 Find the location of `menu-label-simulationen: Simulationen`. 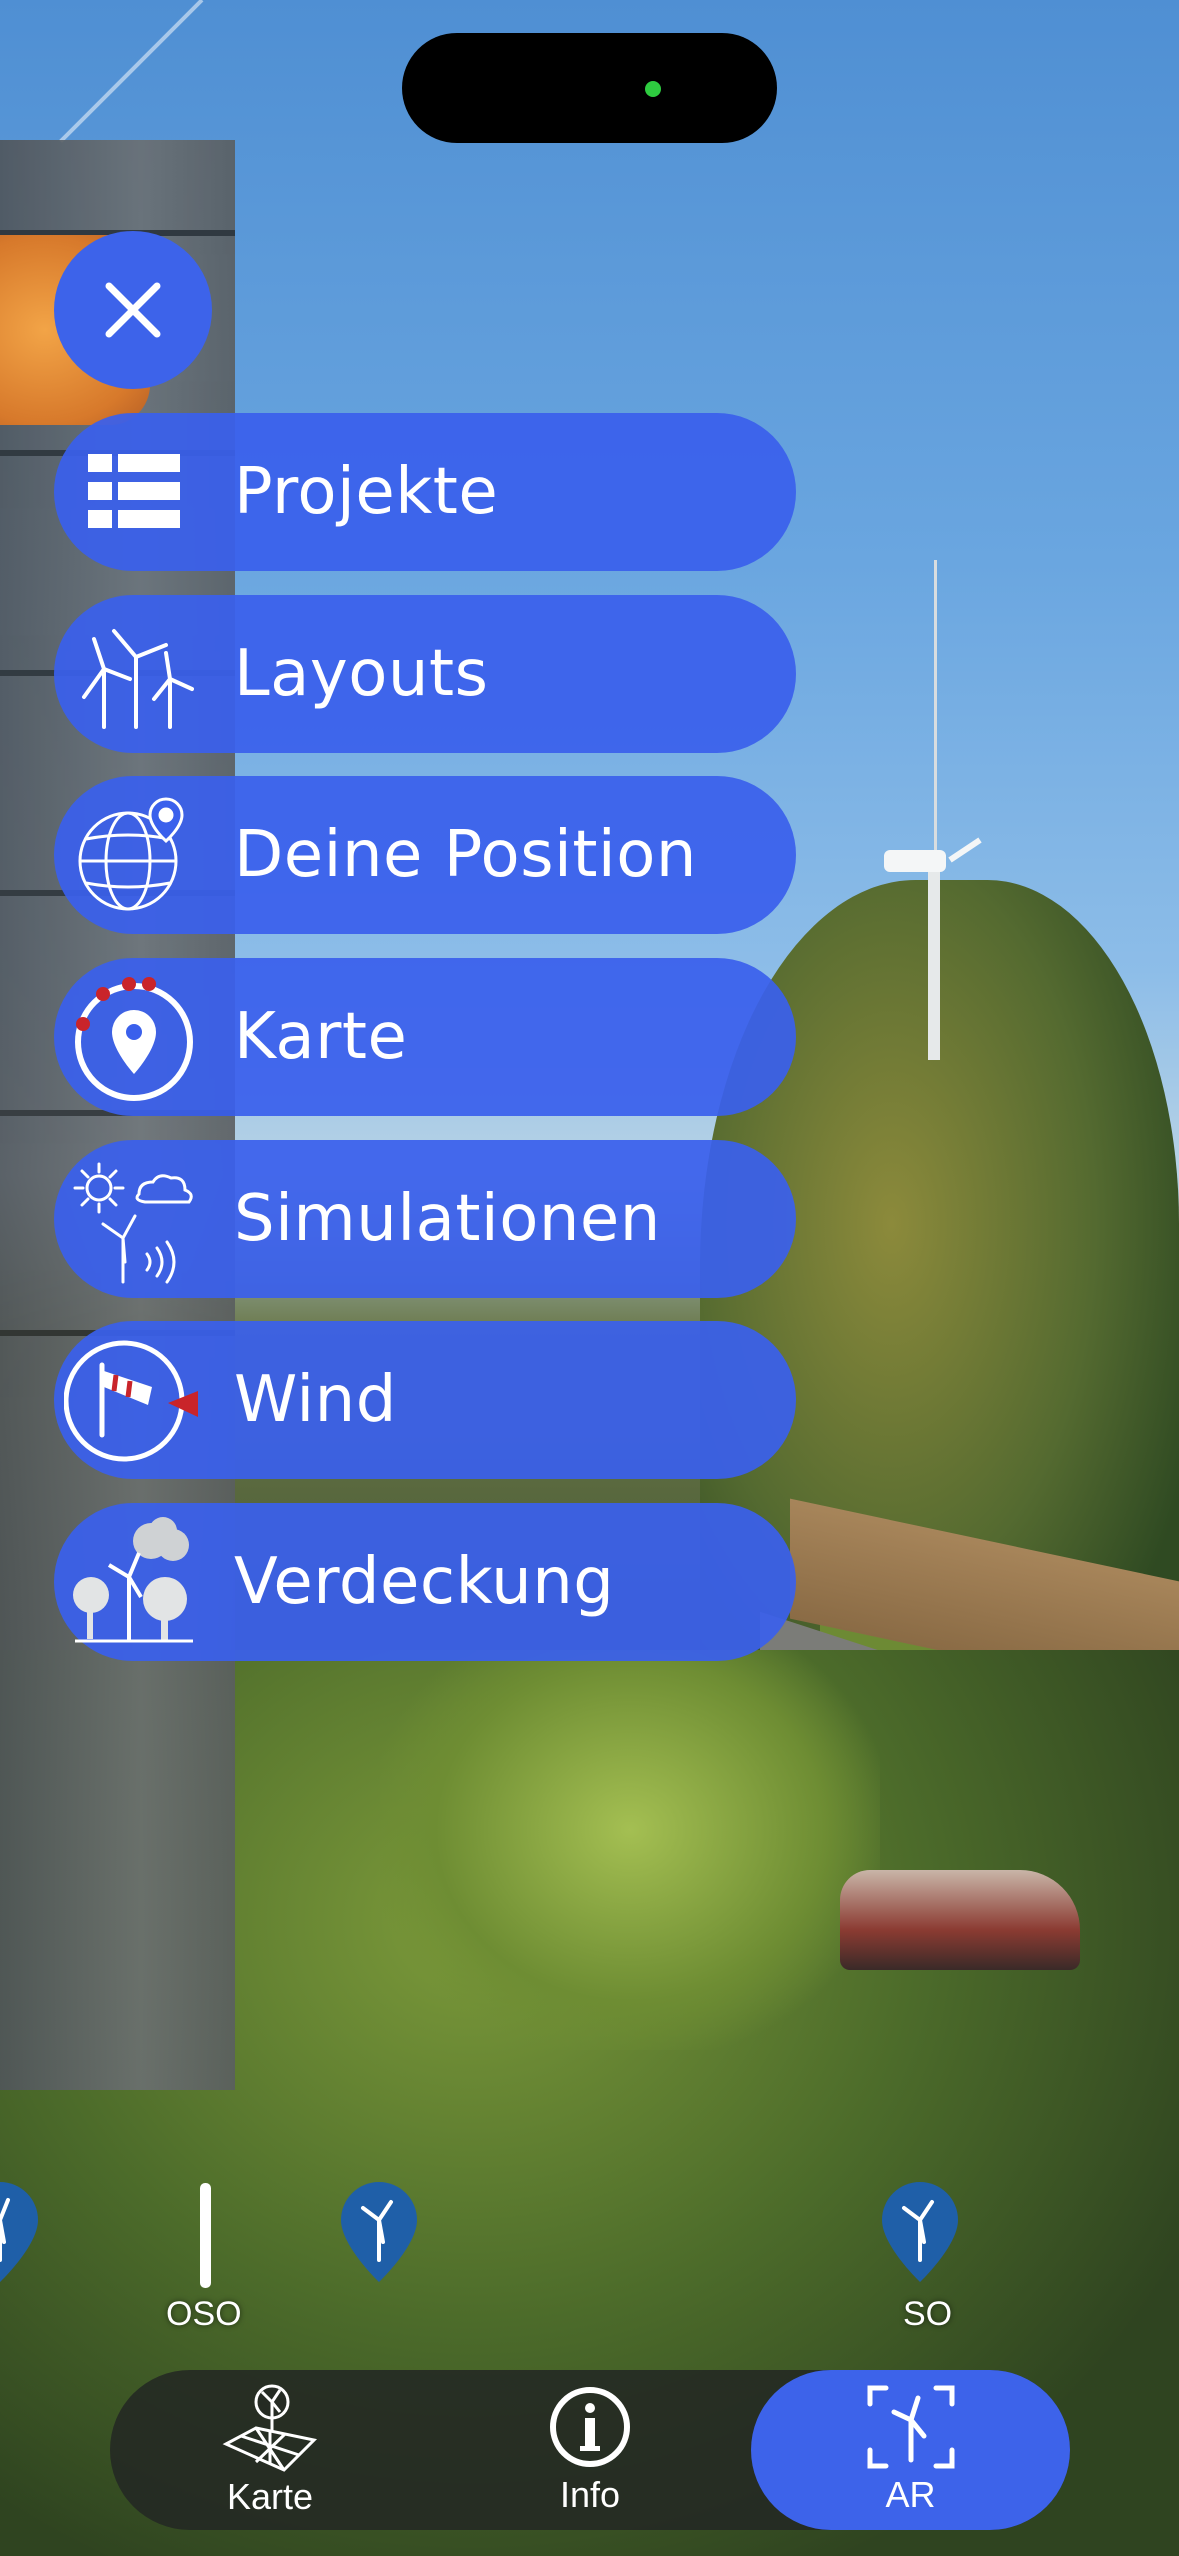

menu-label-simulationen: Simulationen is located at coordinates (447, 1219).